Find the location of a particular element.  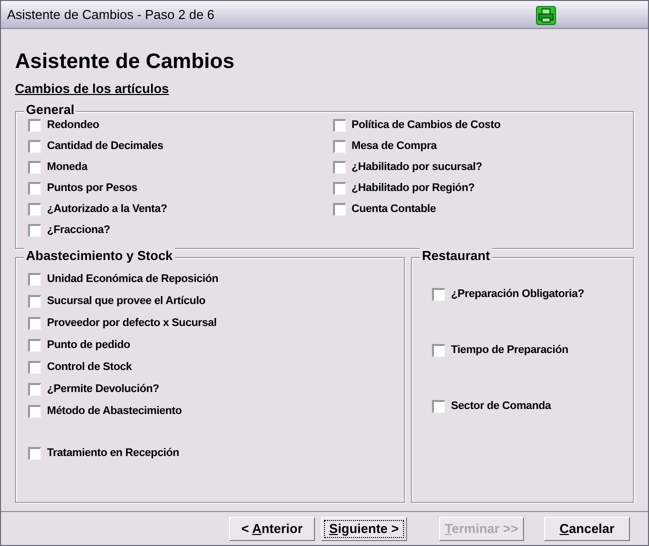

checkbox-label: Redondeo is located at coordinates (73, 125).